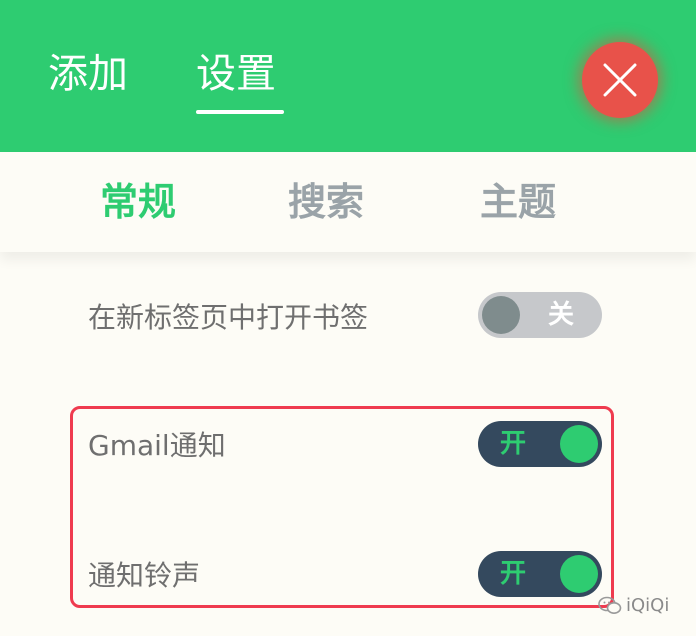  Describe the element at coordinates (88, 74) in the screenshot. I see `tab-add: 添加` at that location.